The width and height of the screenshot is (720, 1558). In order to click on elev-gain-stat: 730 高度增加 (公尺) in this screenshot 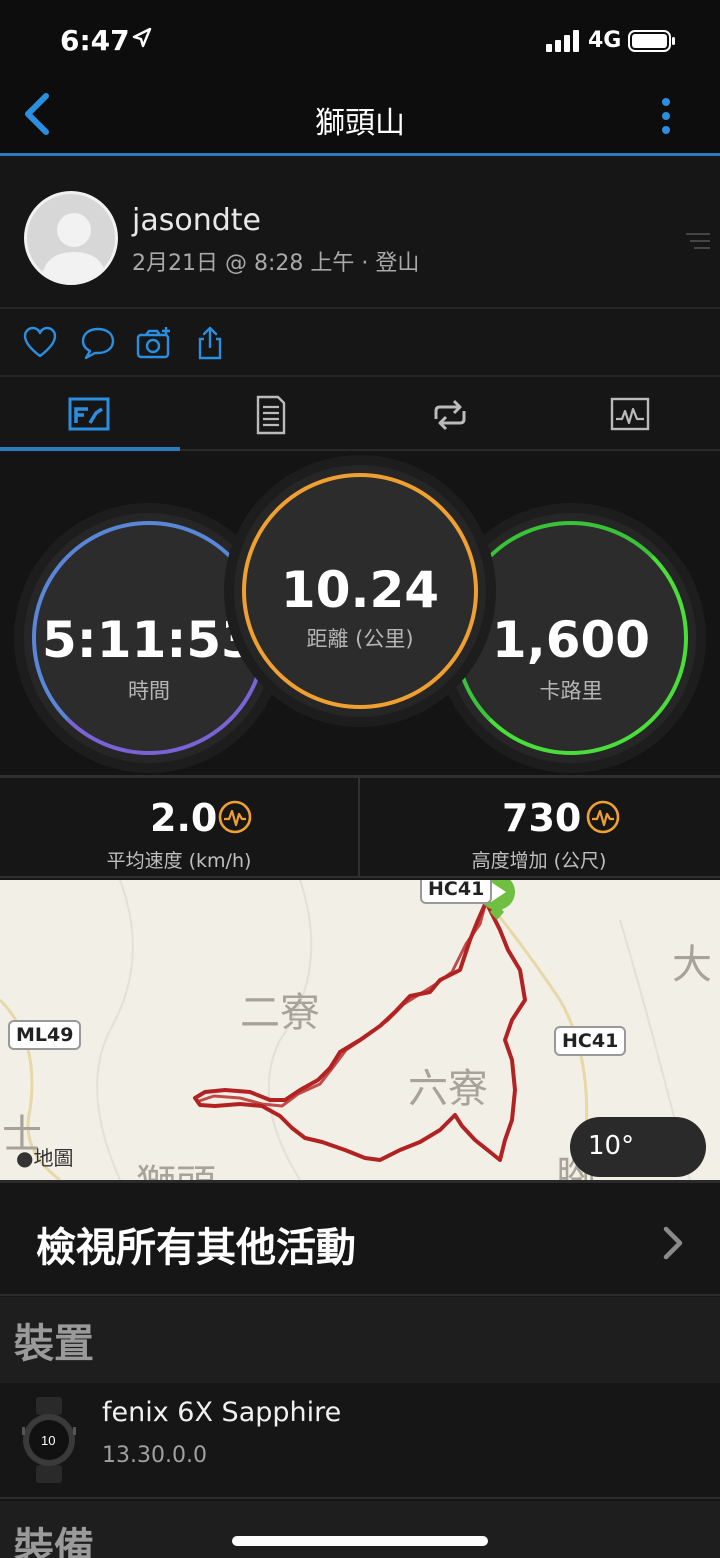, I will do `click(539, 828)`.